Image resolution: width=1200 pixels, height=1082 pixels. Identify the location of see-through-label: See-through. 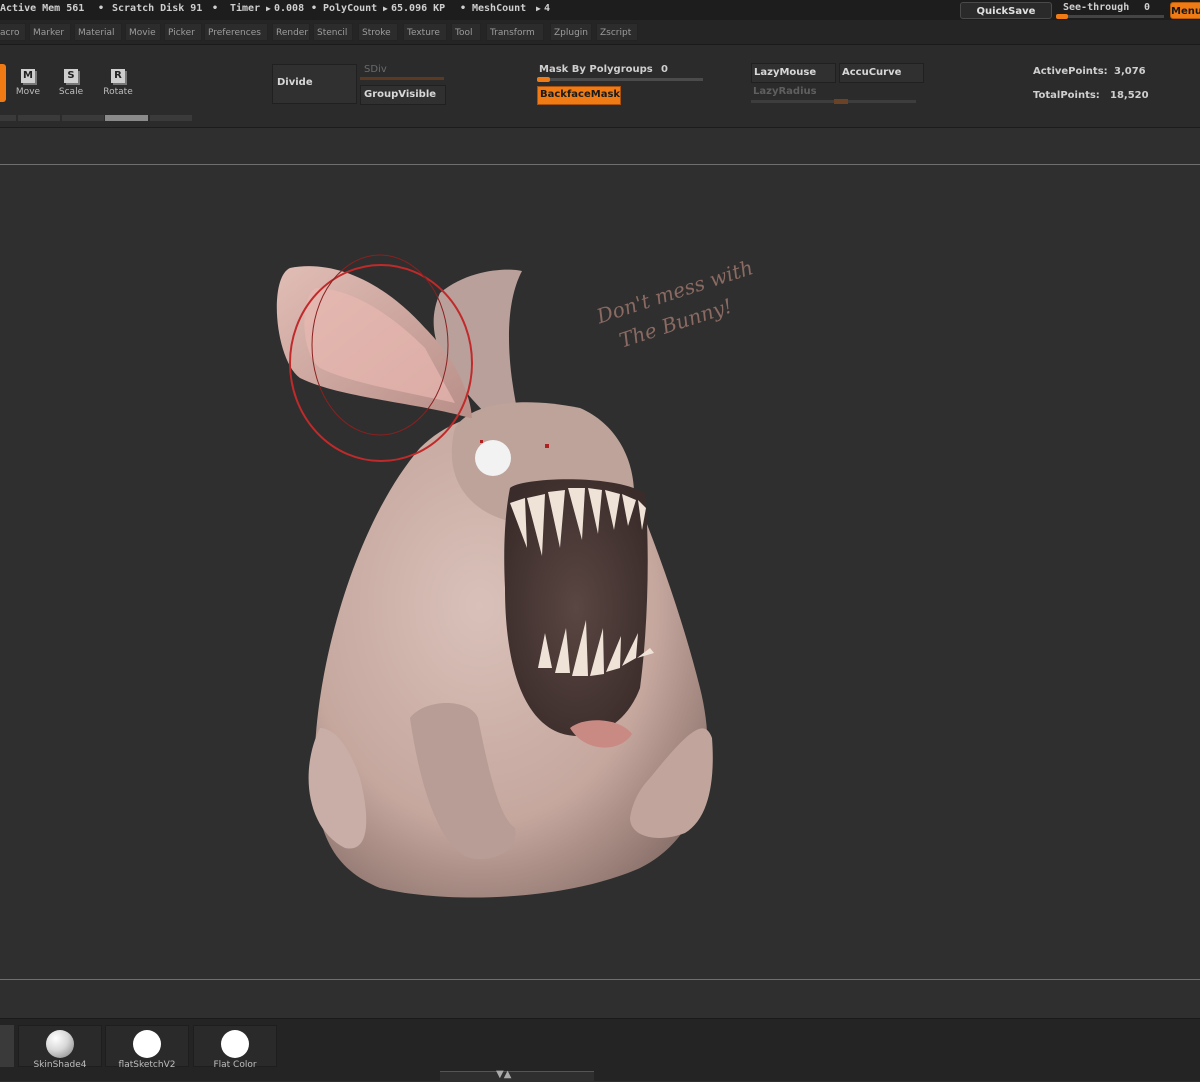
(1096, 7).